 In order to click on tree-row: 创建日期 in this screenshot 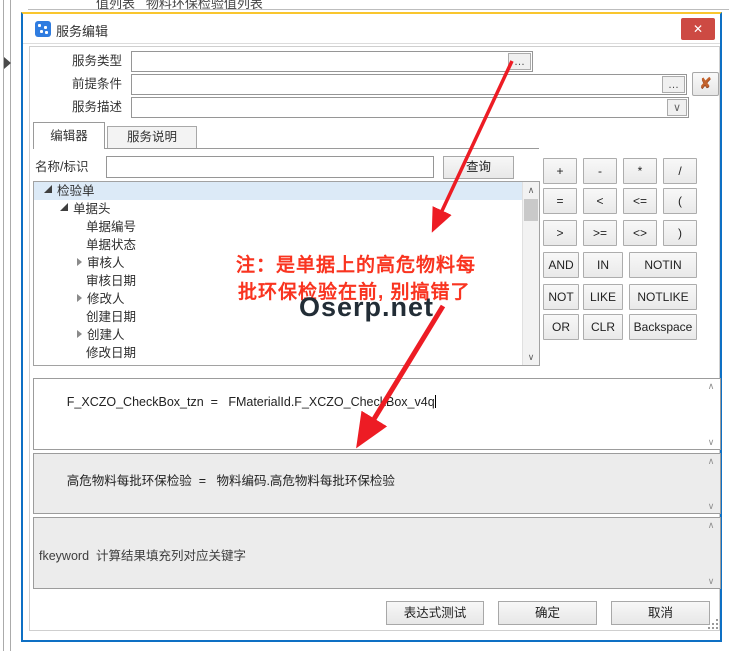, I will do `click(286, 317)`.